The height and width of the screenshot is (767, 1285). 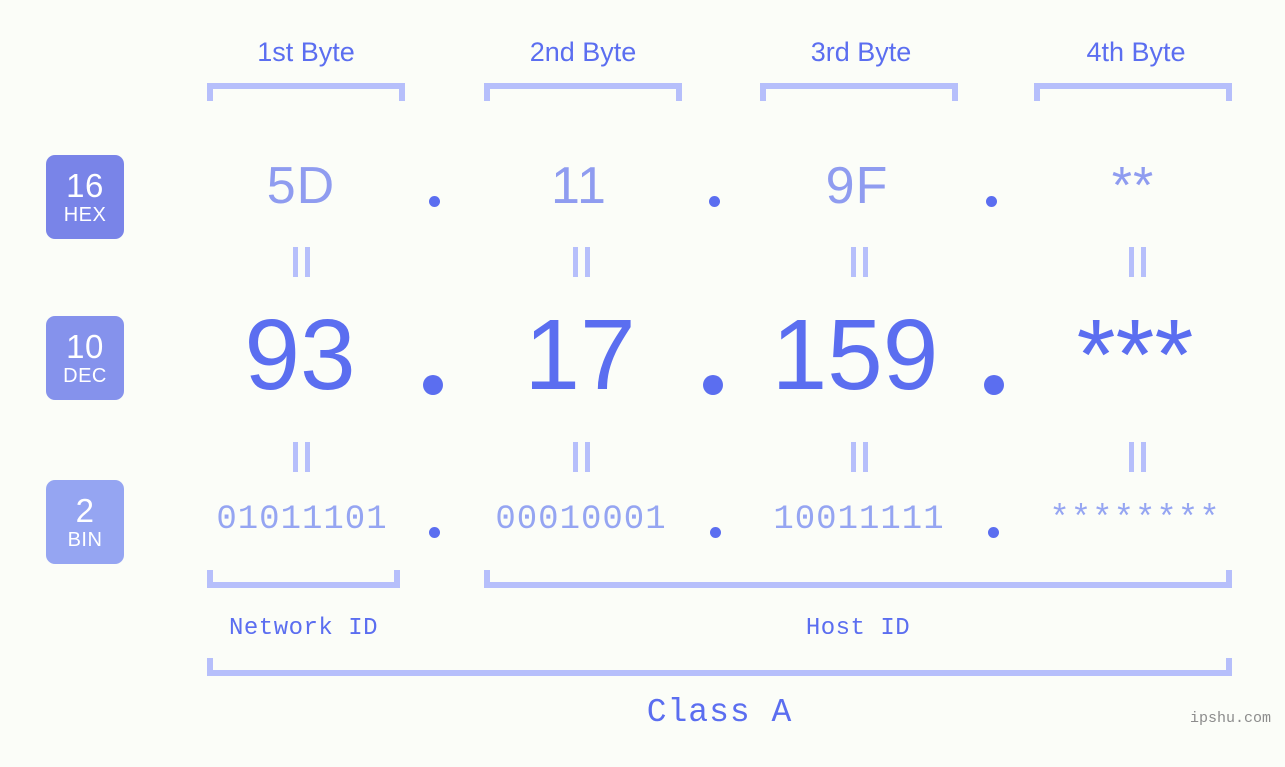 I want to click on byte-header-4: 4th Byte, so click(x=1136, y=52).